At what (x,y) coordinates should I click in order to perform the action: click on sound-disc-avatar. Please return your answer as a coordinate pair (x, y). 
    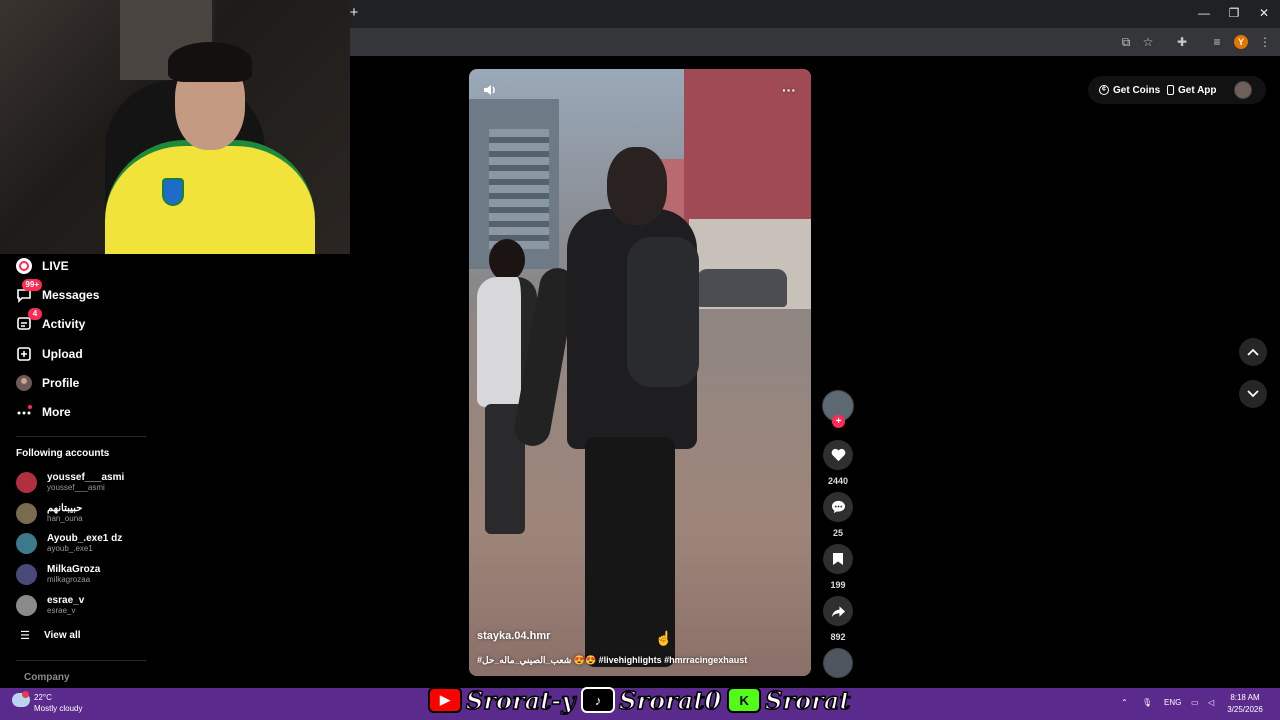
    Looking at the image, I should click on (838, 663).